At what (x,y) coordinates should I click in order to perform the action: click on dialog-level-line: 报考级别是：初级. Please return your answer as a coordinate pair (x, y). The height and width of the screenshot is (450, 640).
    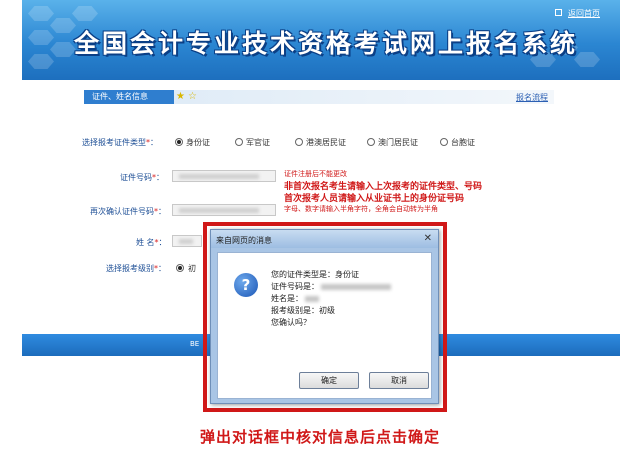
    Looking at the image, I should click on (303, 310).